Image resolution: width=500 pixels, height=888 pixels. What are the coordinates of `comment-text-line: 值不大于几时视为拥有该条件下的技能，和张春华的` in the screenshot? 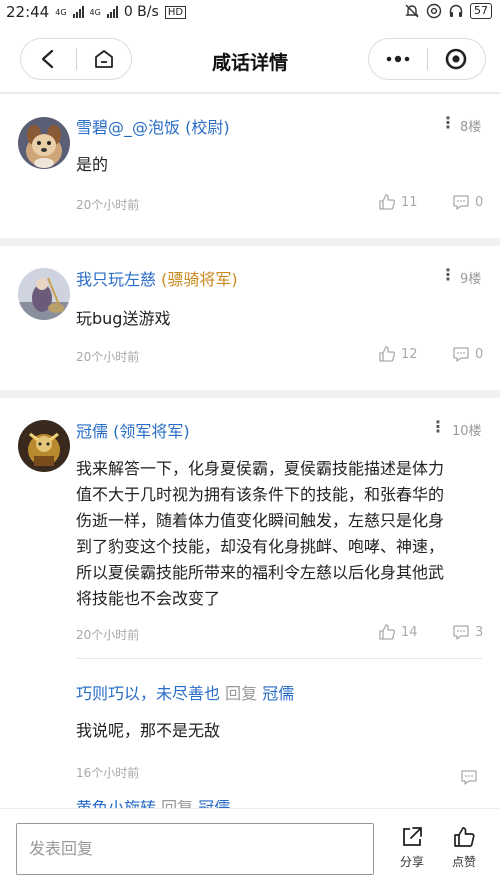 It's located at (260, 494).